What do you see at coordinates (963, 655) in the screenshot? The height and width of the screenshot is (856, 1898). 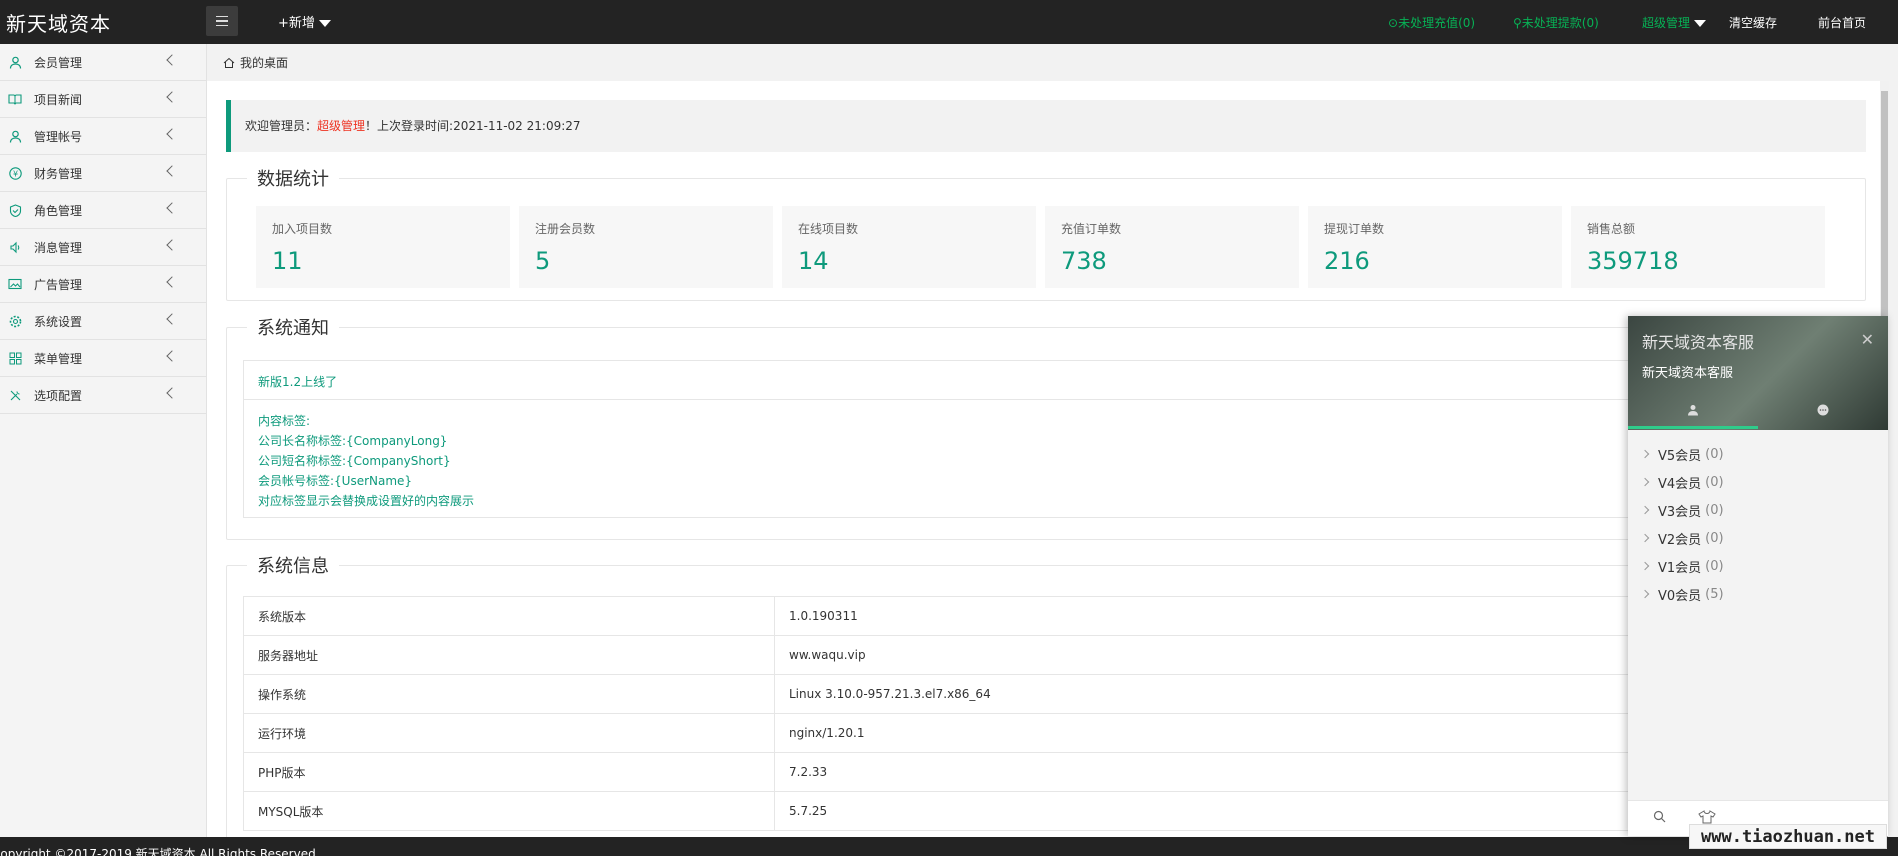 I see `table-row: 服务器地址 ww.waqu.vip` at bounding box center [963, 655].